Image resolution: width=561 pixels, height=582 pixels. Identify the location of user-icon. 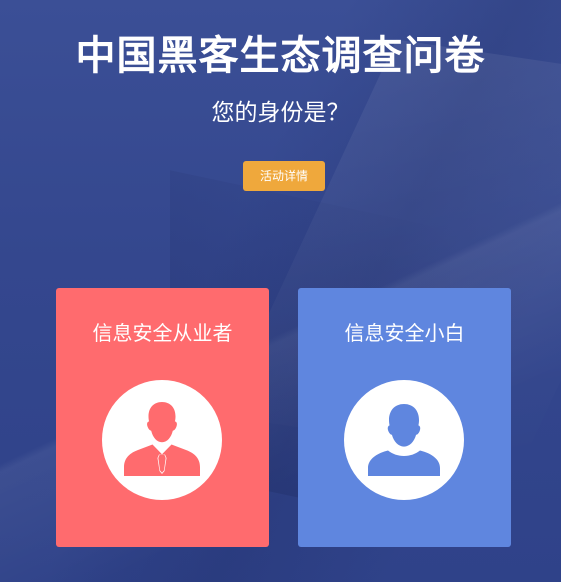
(404, 440).